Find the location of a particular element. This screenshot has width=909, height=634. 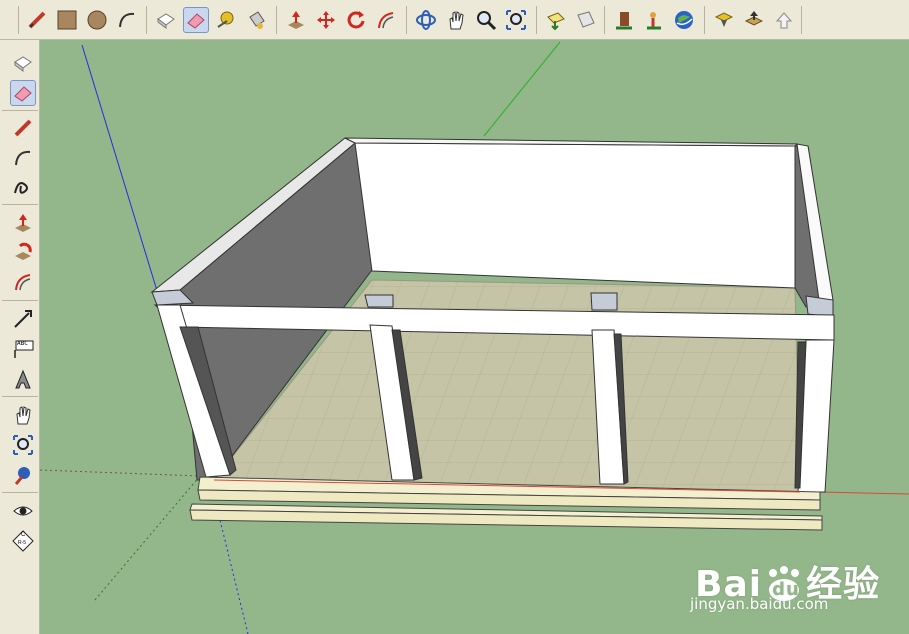

green-axis-negative is located at coordinates (147, 538).